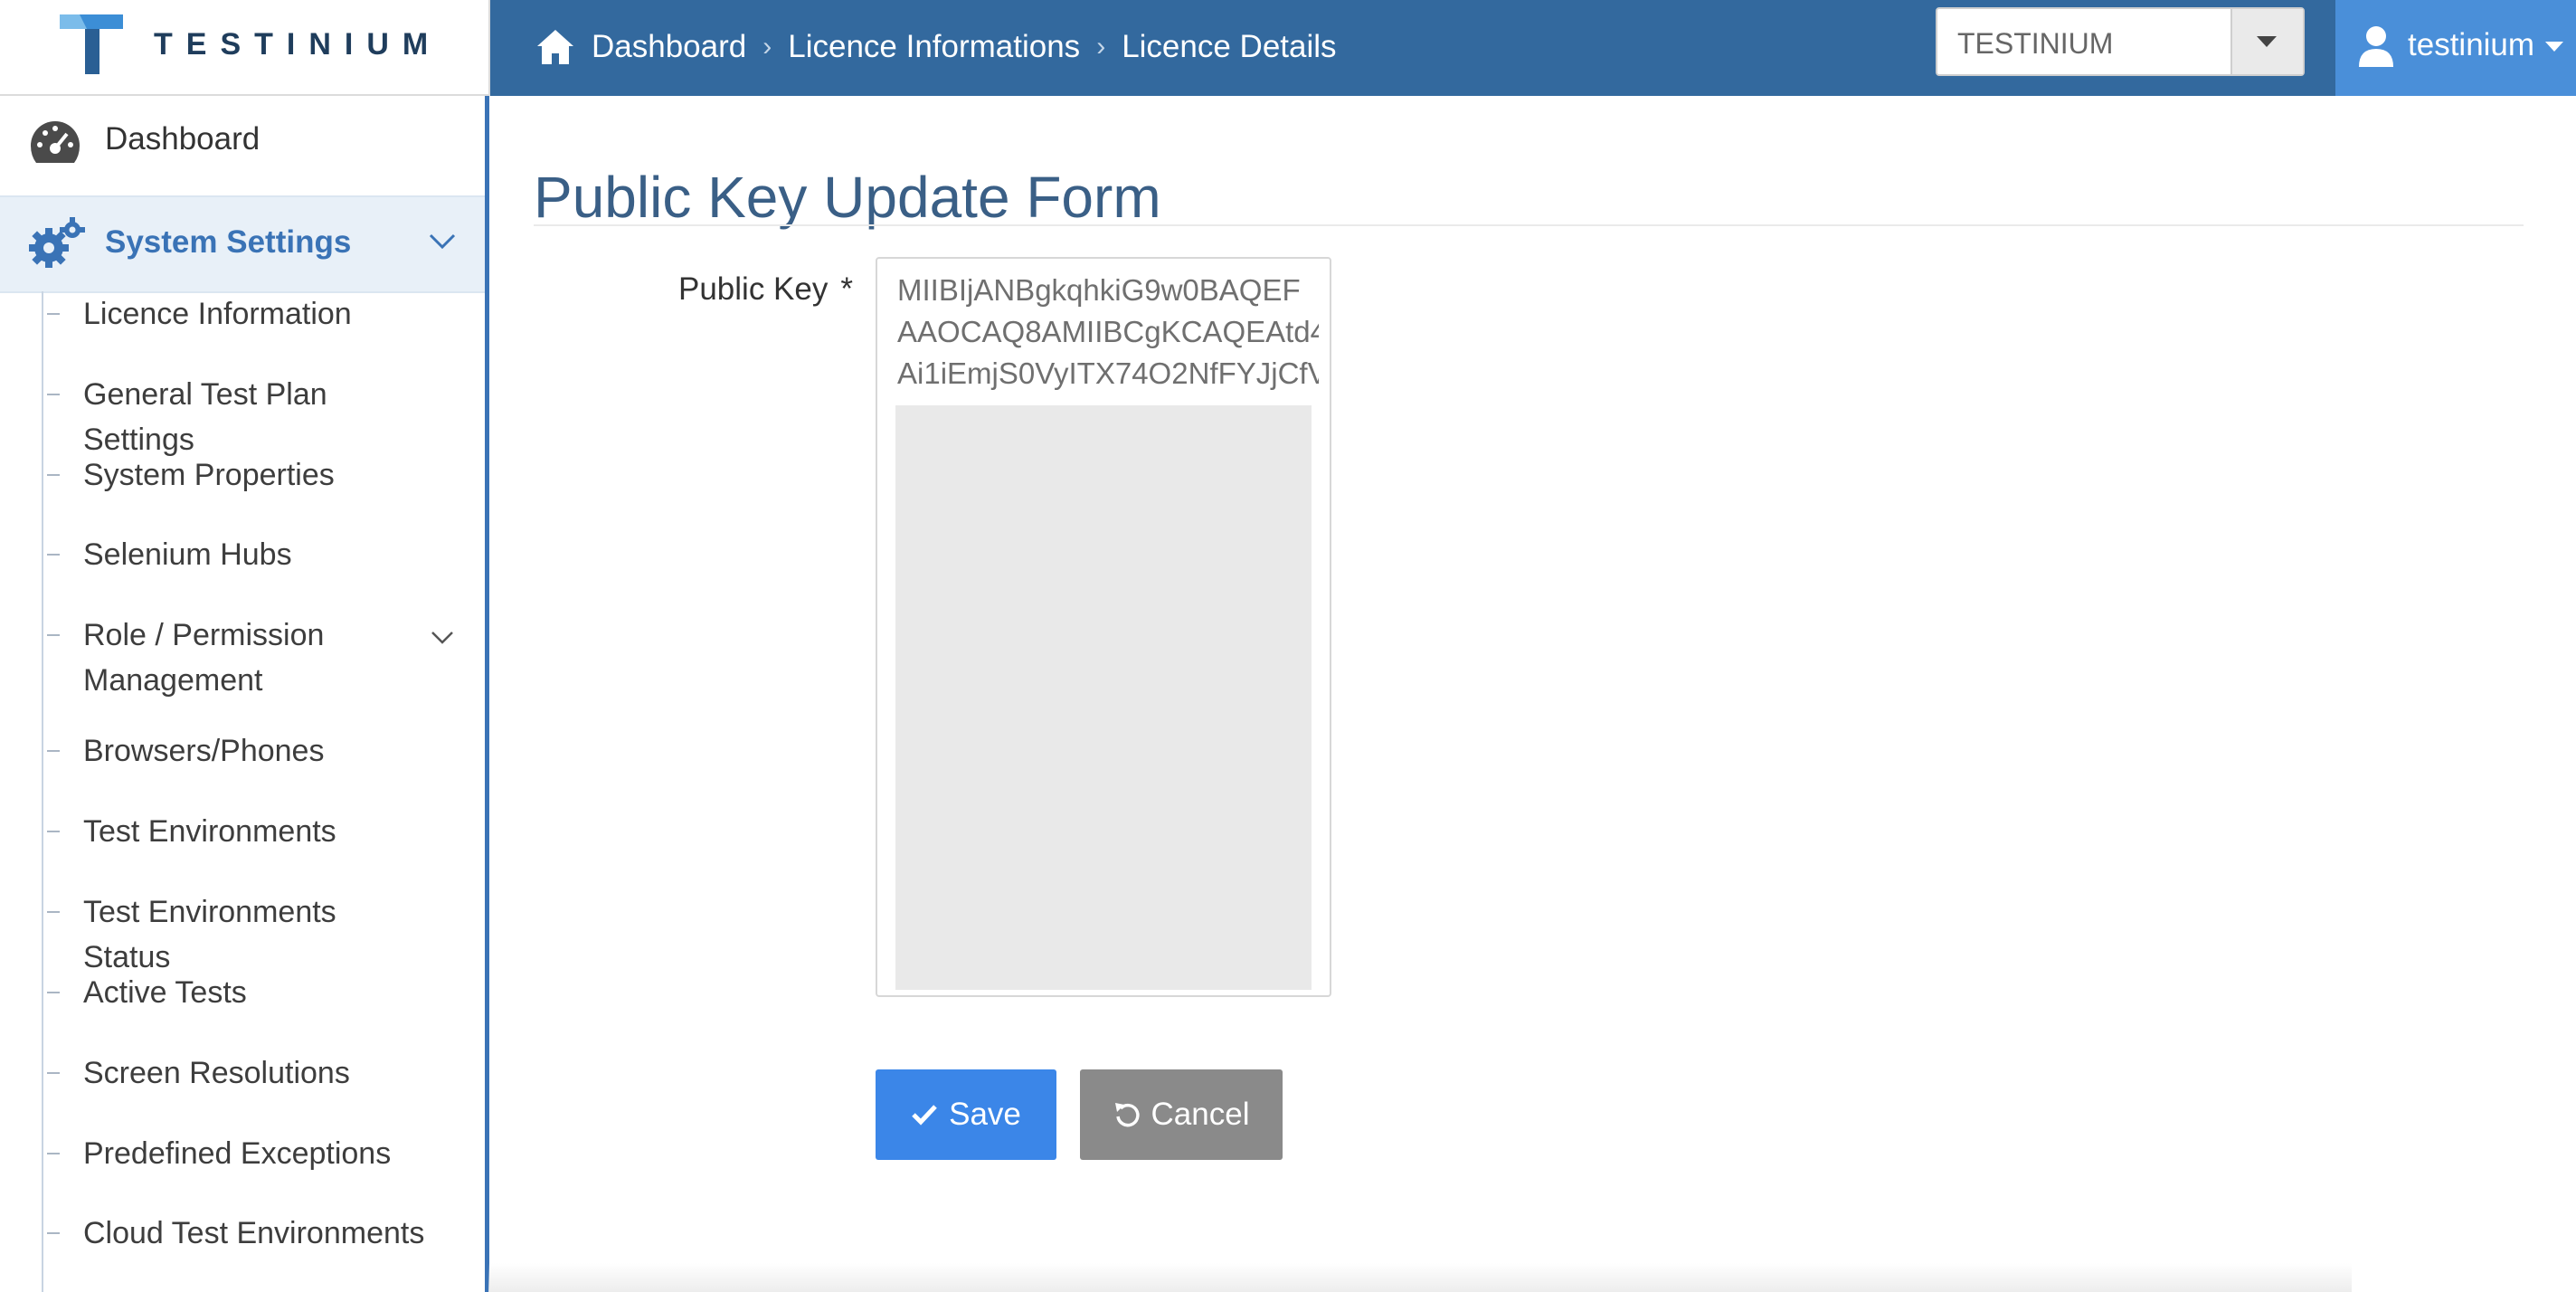 The width and height of the screenshot is (2576, 1292). I want to click on public-key-label-text: Public Key, so click(753, 289).